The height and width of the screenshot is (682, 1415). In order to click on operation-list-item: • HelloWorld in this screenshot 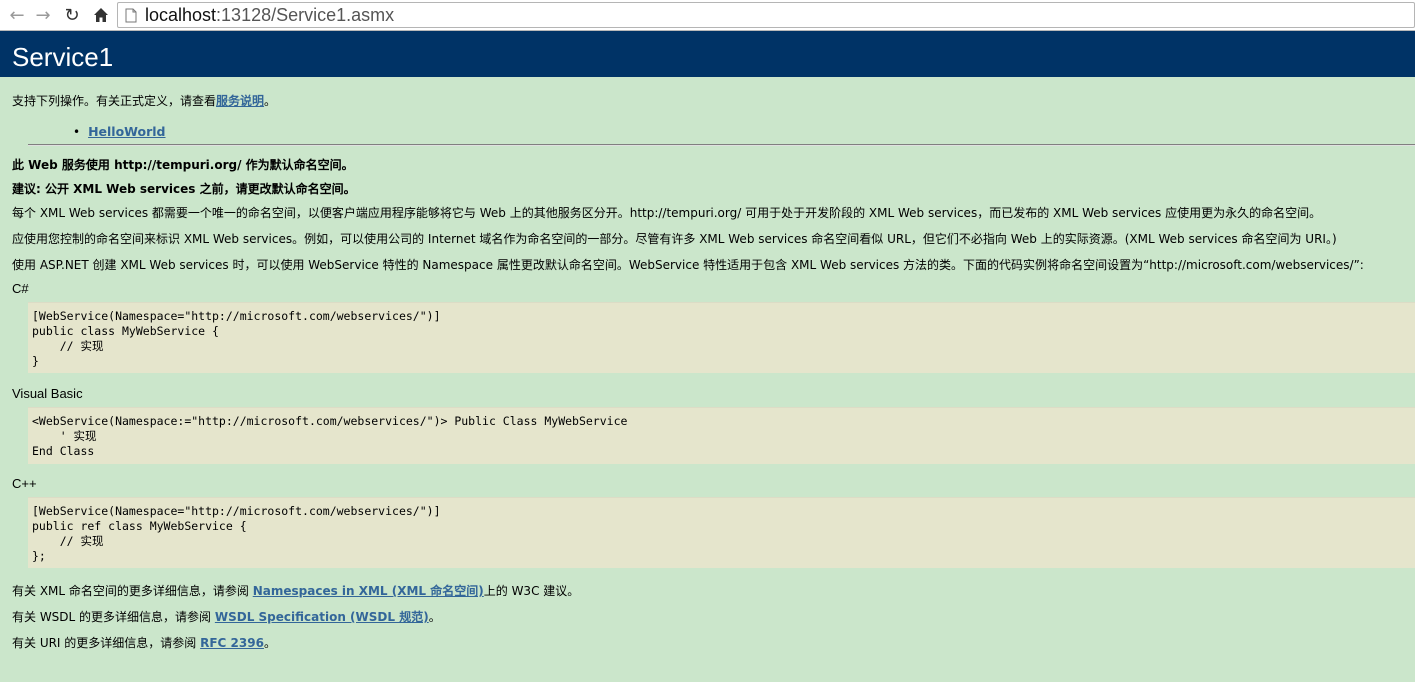, I will do `click(119, 131)`.